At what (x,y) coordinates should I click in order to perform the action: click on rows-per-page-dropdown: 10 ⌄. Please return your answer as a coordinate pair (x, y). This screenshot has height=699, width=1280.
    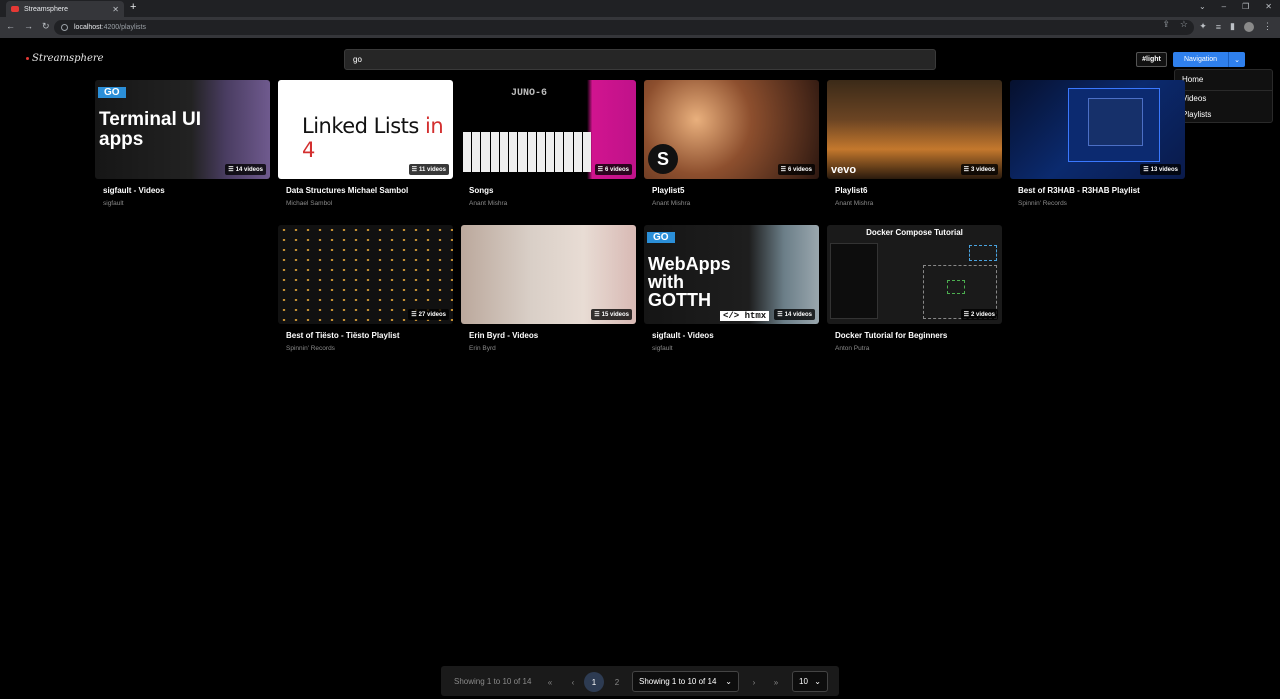
    Looking at the image, I should click on (810, 681).